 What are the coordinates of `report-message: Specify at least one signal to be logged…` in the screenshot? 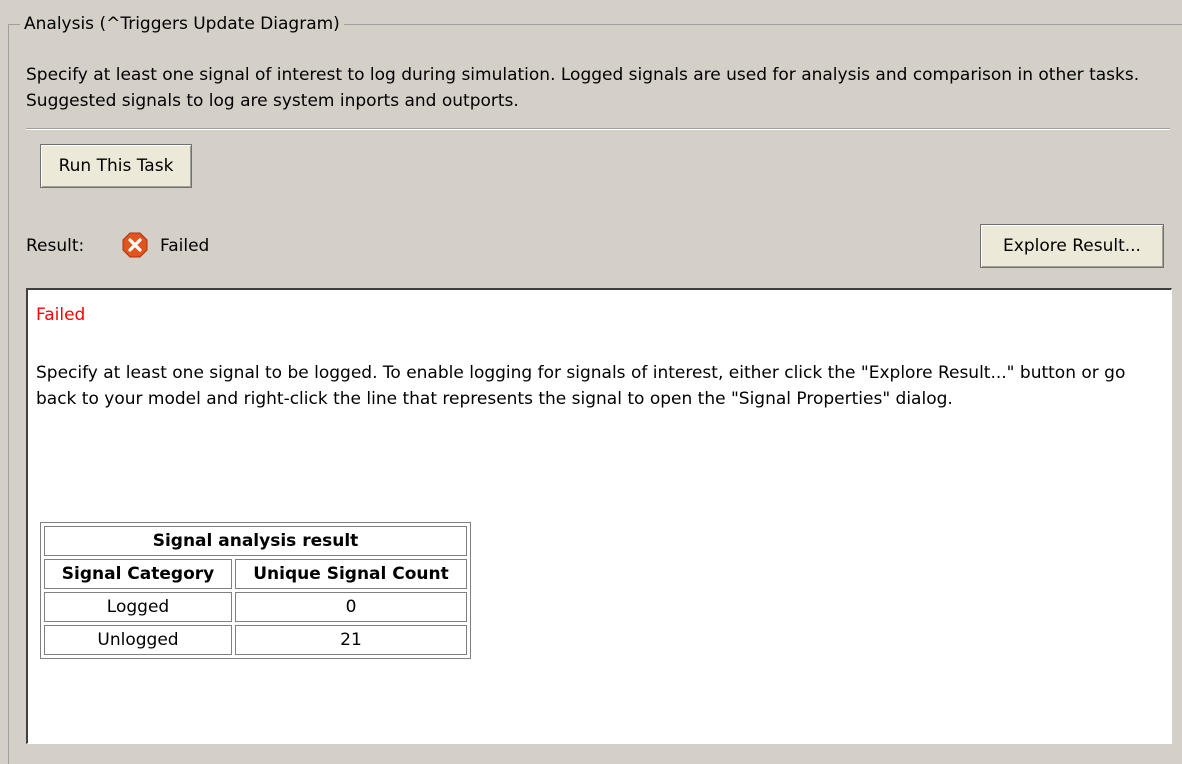 It's located at (581, 386).